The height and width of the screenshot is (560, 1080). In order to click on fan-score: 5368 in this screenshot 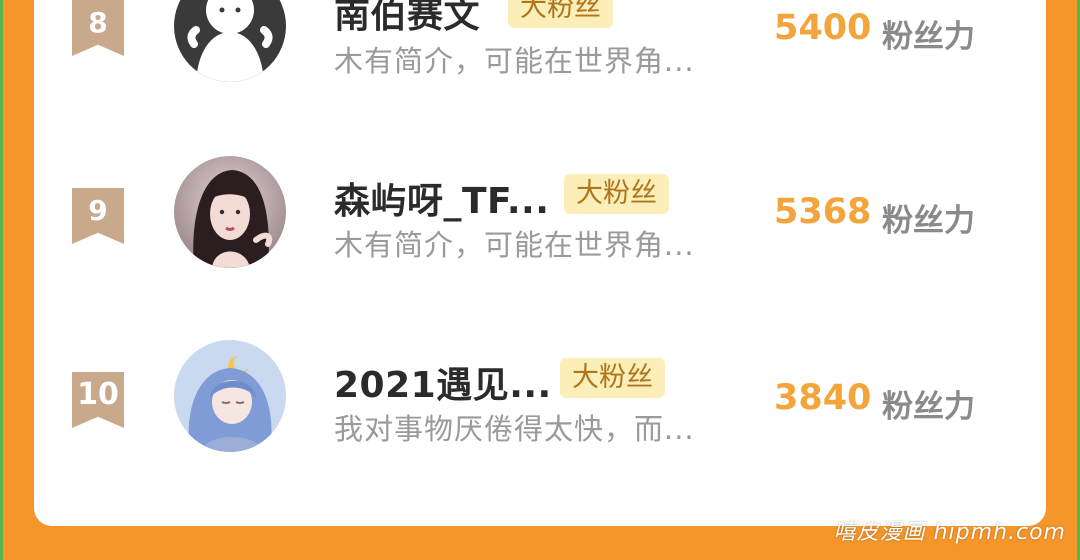, I will do `click(823, 212)`.